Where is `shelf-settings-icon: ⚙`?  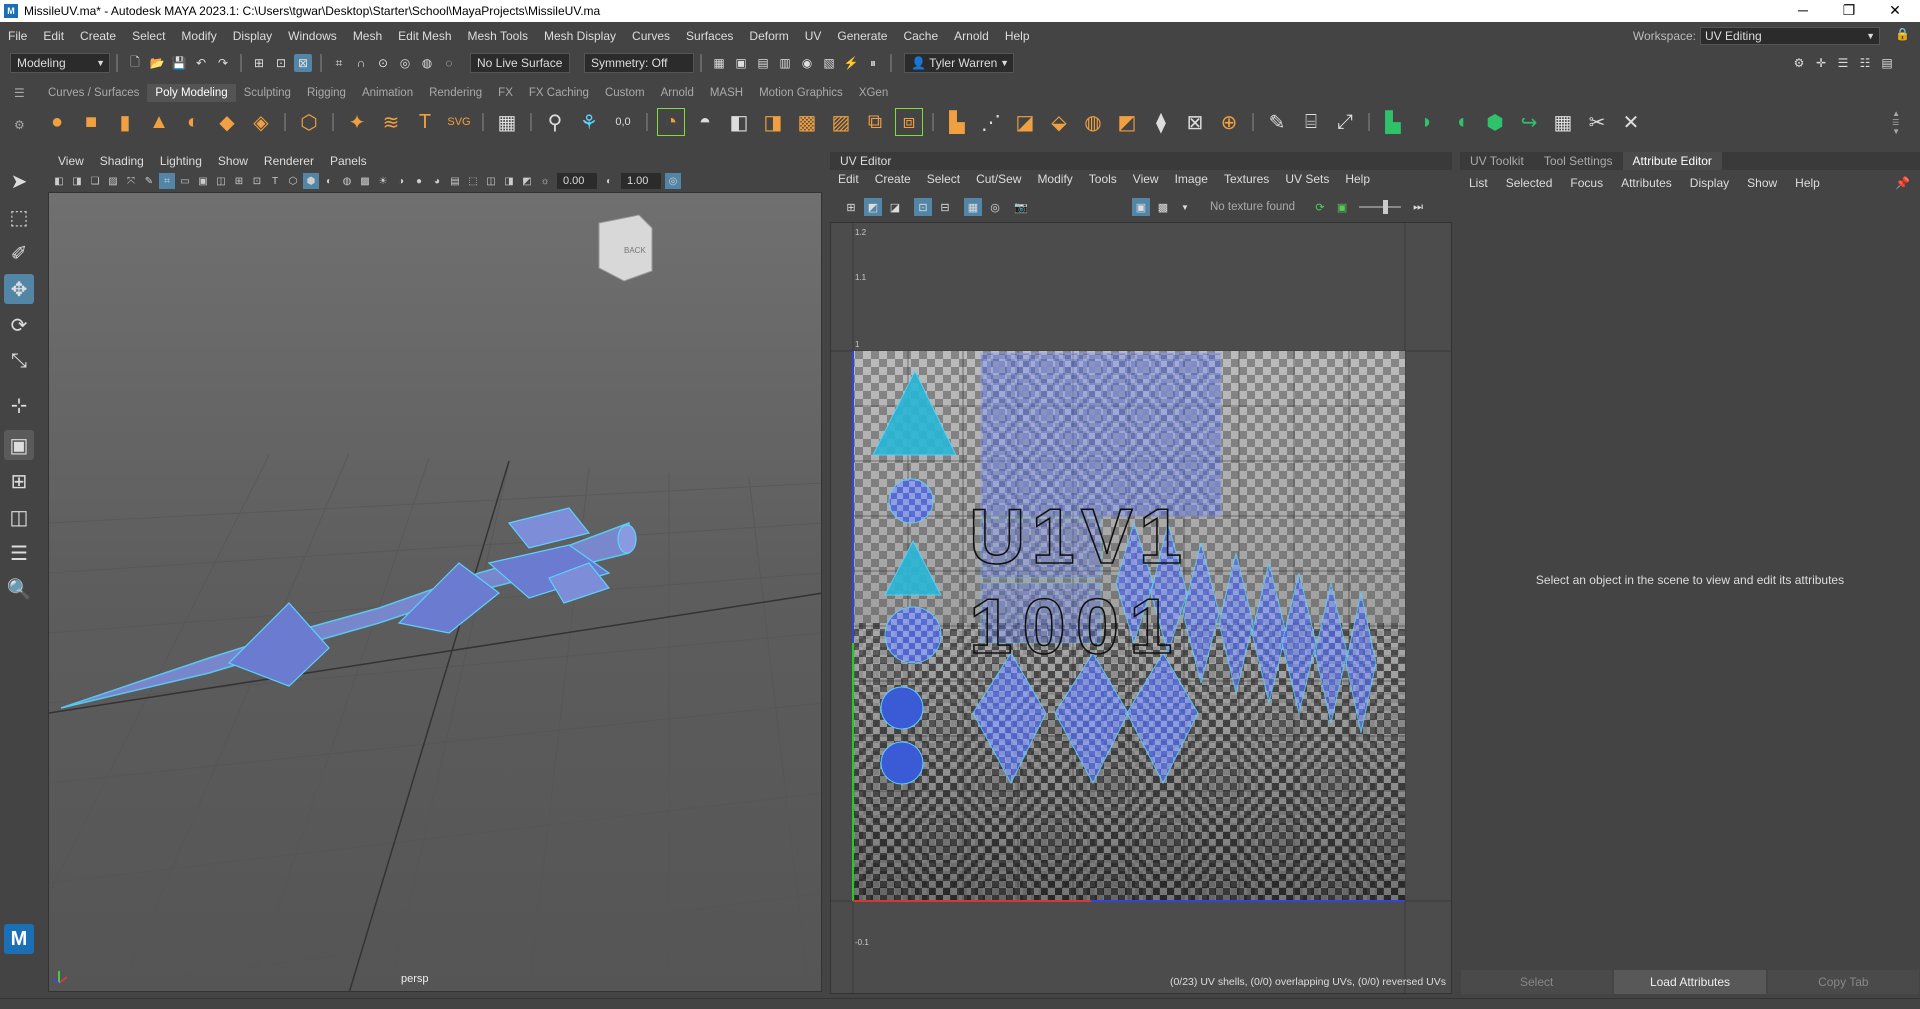 shelf-settings-icon: ⚙ is located at coordinates (19, 125).